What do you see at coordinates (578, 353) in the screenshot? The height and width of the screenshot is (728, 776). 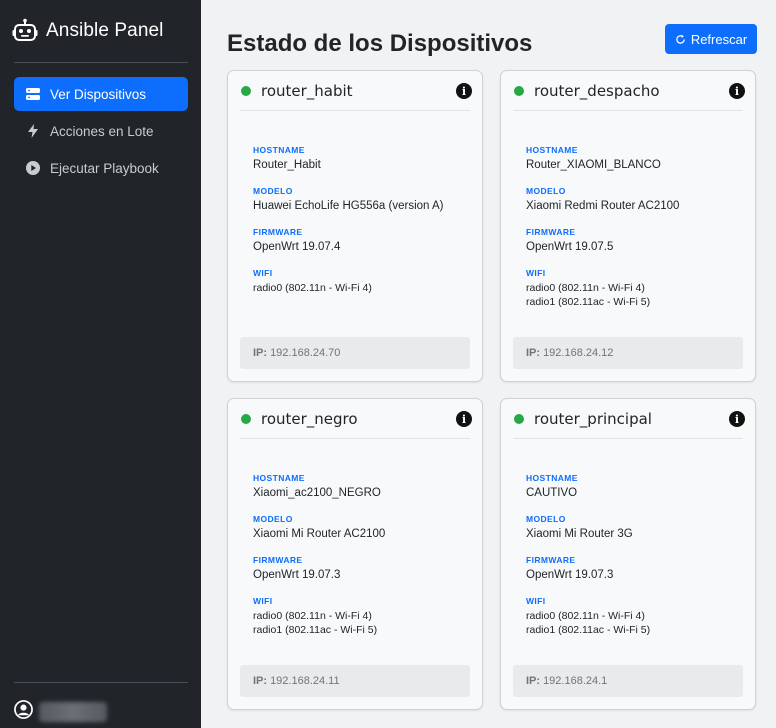 I see `ip-value: 192.168.24.12` at bounding box center [578, 353].